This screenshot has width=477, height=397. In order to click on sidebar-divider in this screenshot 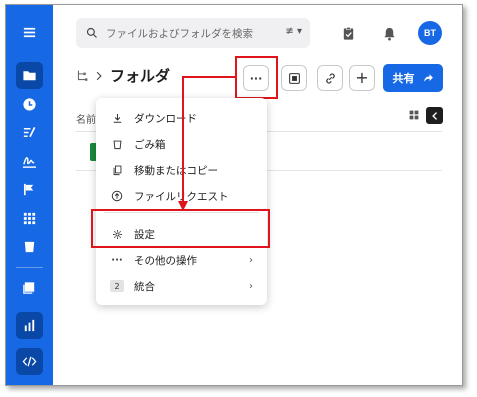, I will do `click(29, 267)`.